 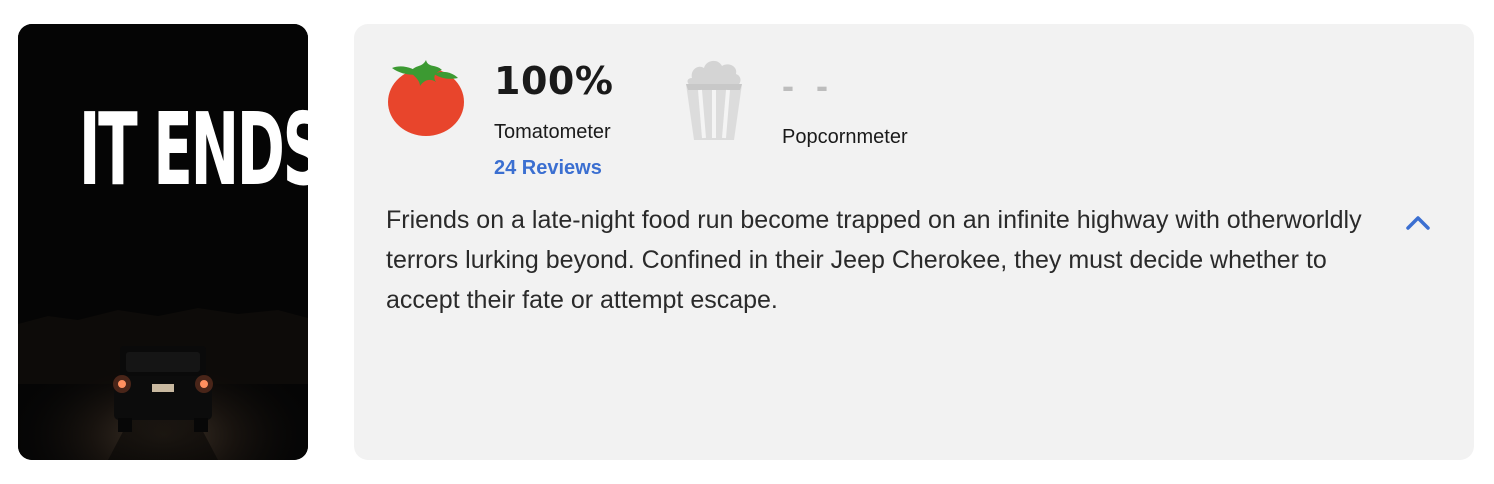 I want to click on popcornmeter-score: - -, so click(x=808, y=85).